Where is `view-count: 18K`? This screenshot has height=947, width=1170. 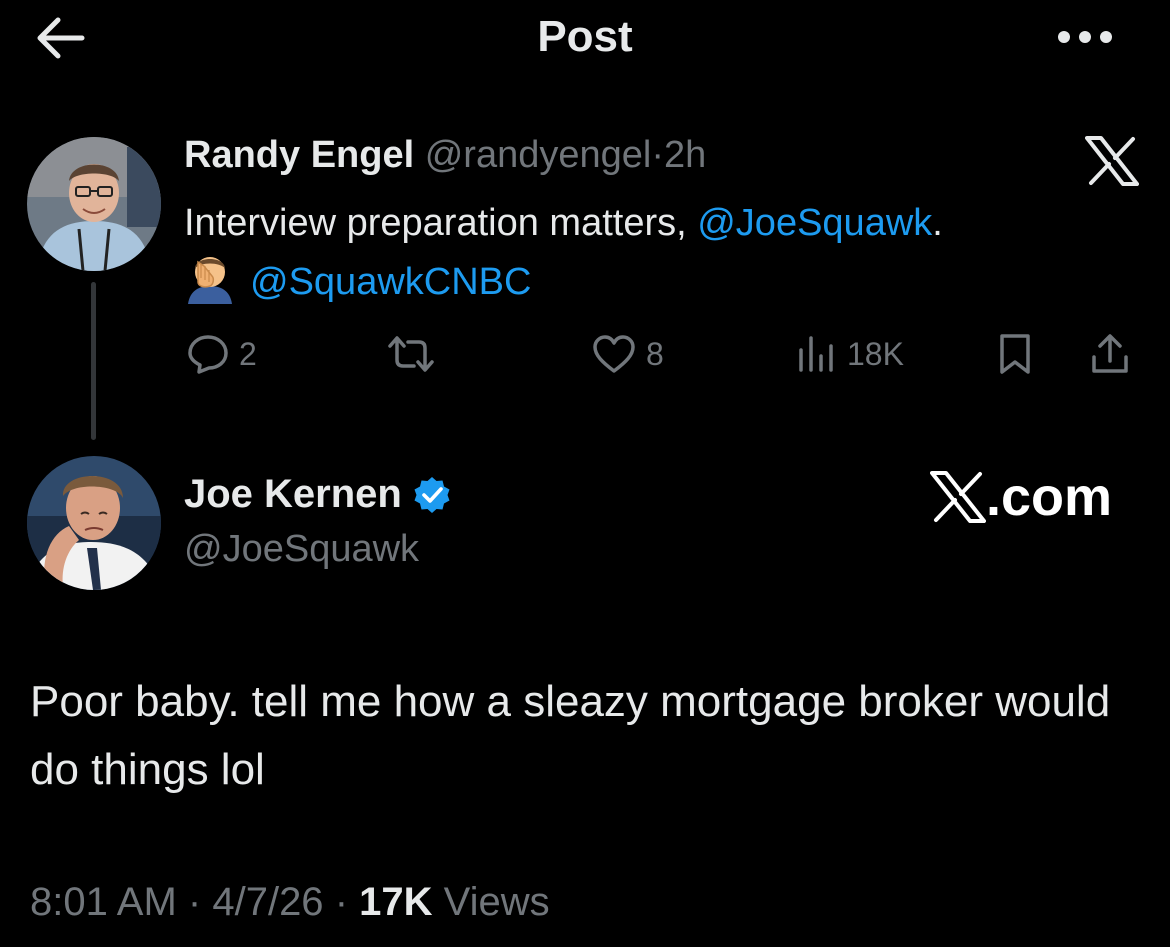
view-count: 18K is located at coordinates (875, 353).